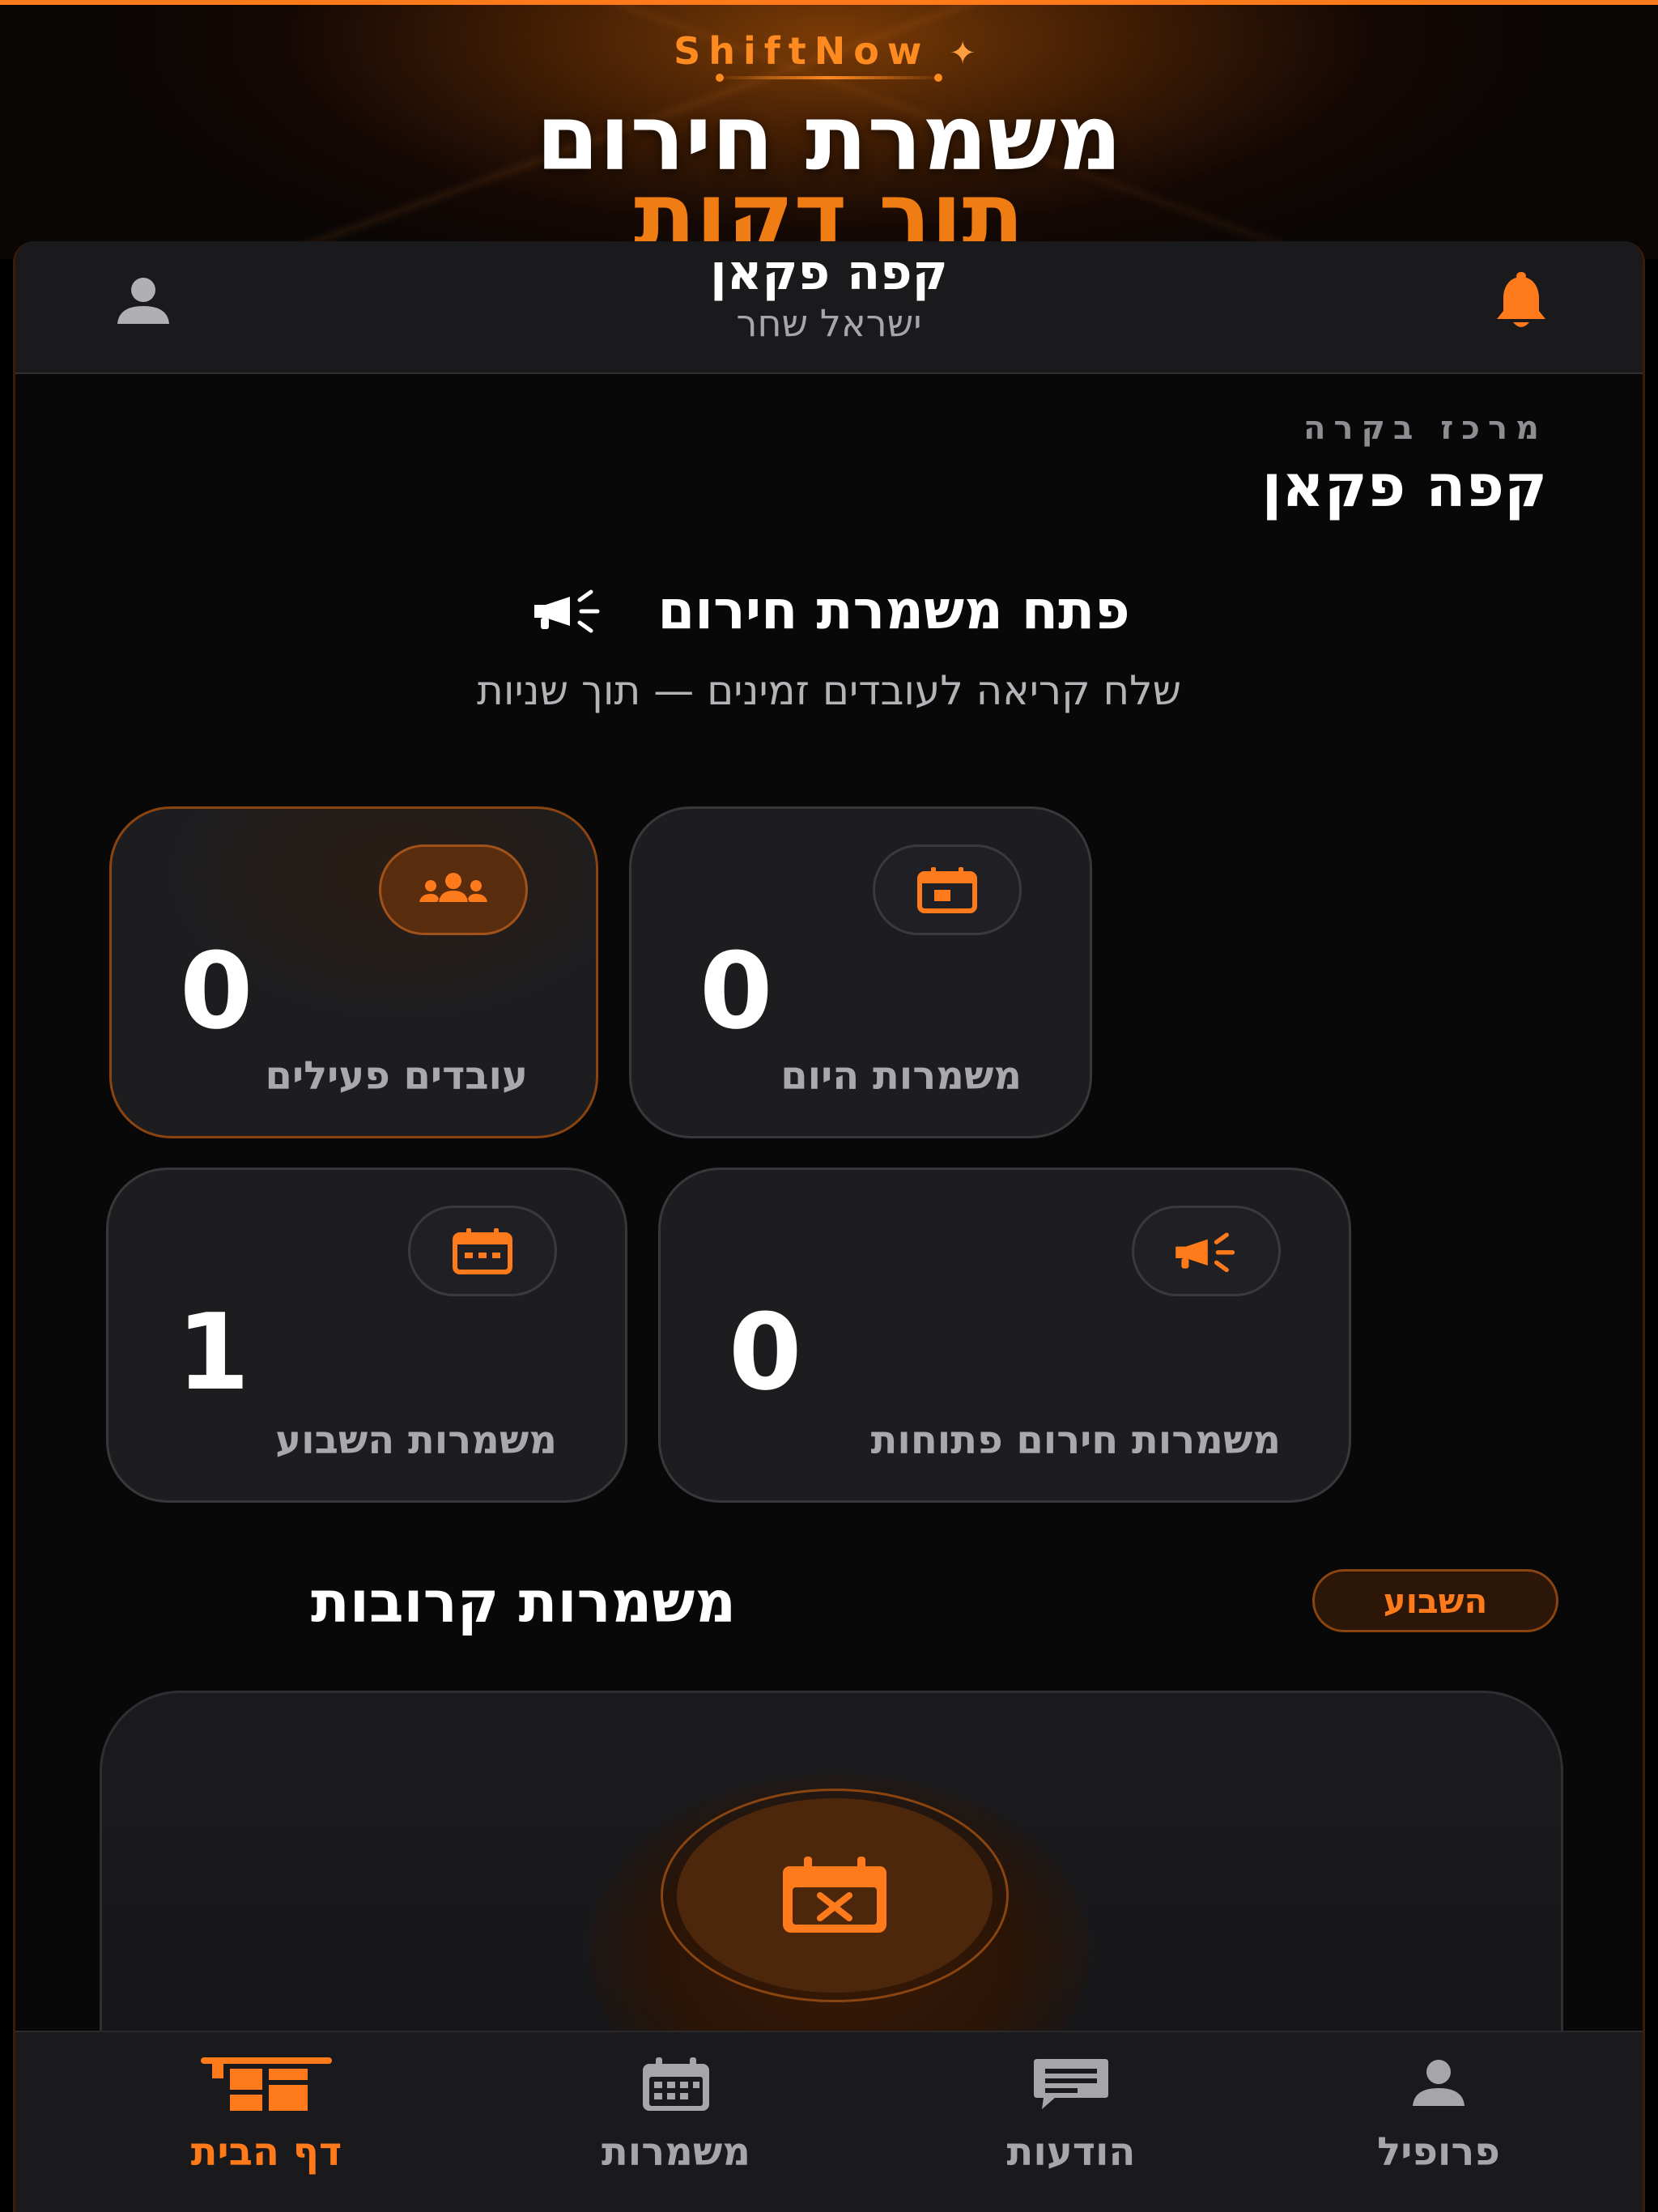 This screenshot has width=1658, height=2212. I want to click on brand-logo: ShiftNow ✦, so click(829, 51).